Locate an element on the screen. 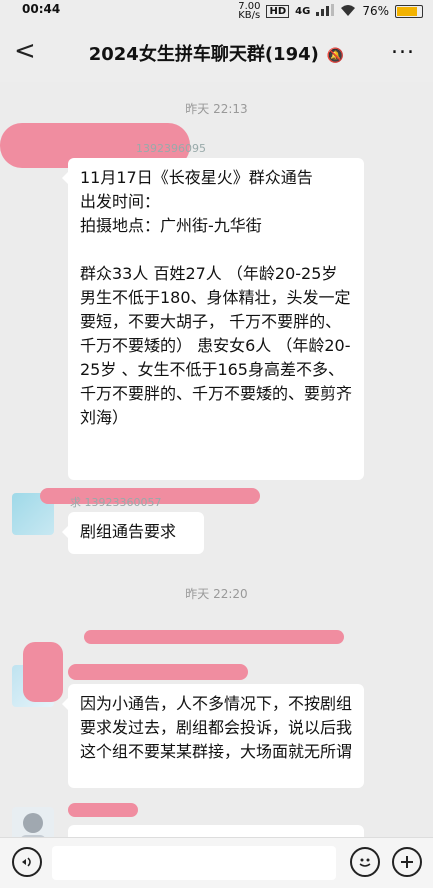  chat-title-text: 2024女生拼车聊天群(194) is located at coordinates (203, 54).